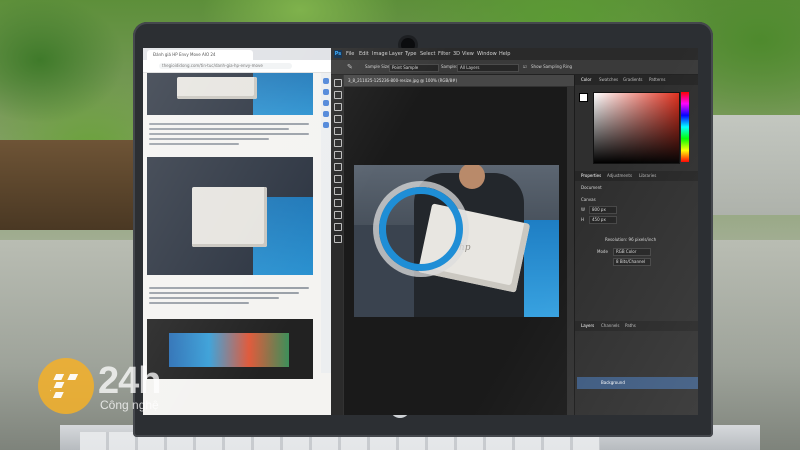 Image resolution: width=800 pixels, height=450 pixels. What do you see at coordinates (487, 54) in the screenshot?
I see `menu-item: Window` at bounding box center [487, 54].